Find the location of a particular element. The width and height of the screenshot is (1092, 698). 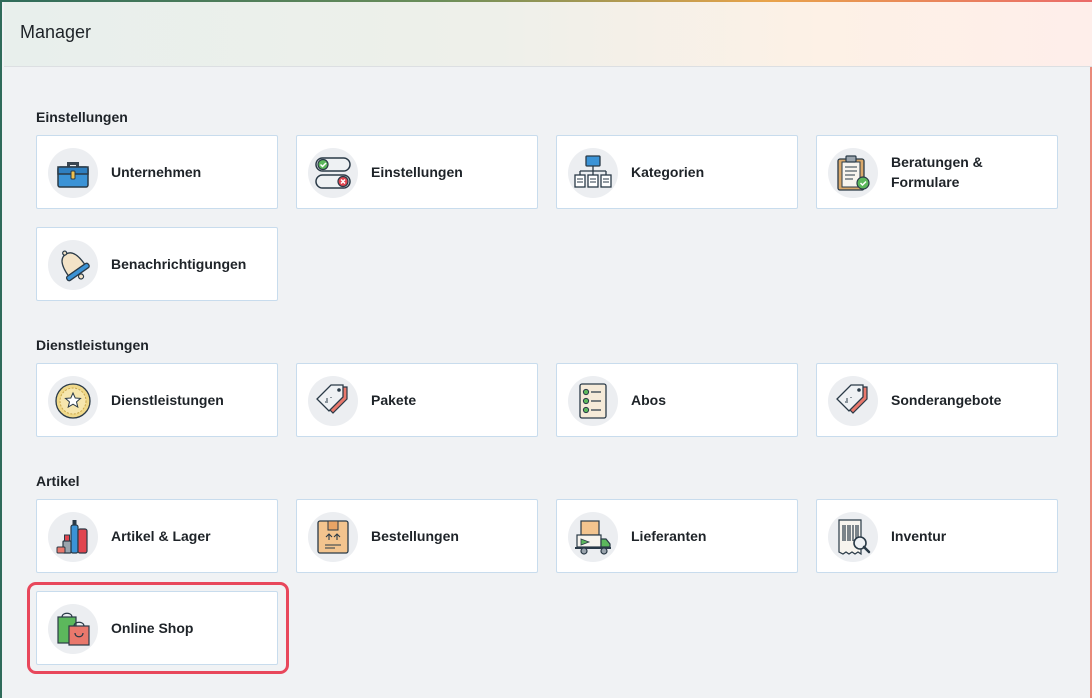

package-box-icon is located at coordinates (333, 537).